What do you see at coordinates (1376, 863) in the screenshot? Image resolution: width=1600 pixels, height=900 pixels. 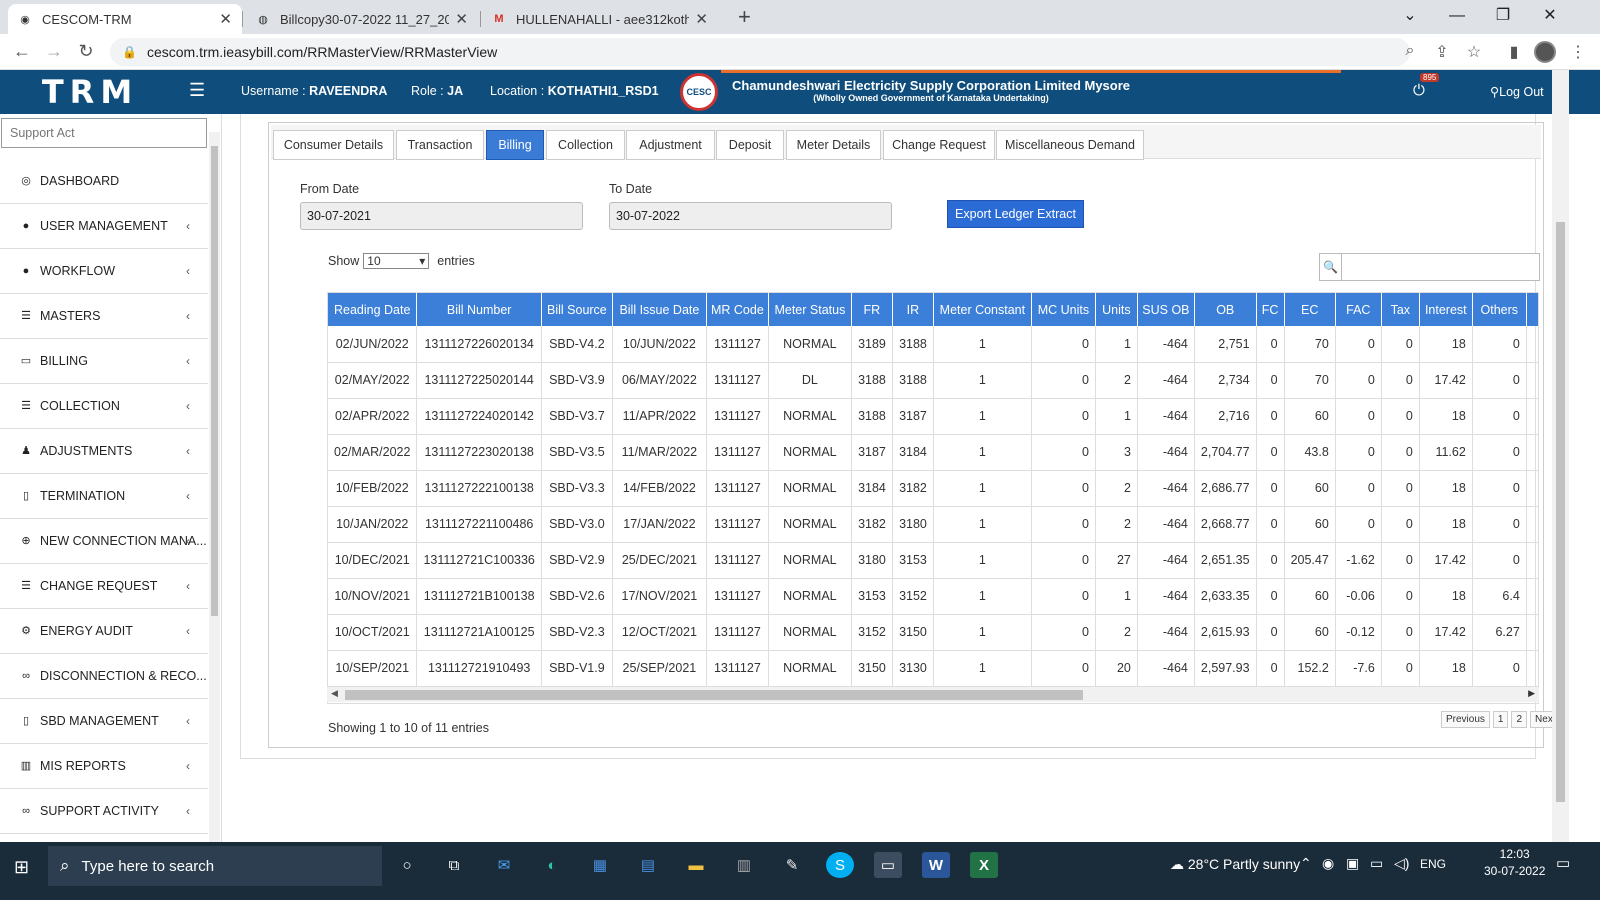 I see `network-icon: ▭` at bounding box center [1376, 863].